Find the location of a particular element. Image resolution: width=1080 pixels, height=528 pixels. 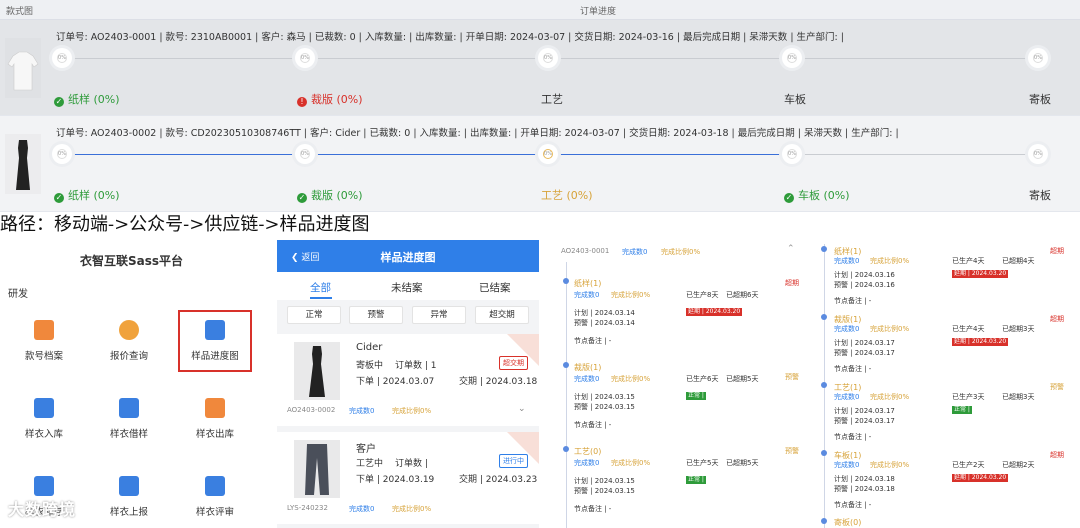

status-badge: 超交期 is located at coordinates (513, 363).